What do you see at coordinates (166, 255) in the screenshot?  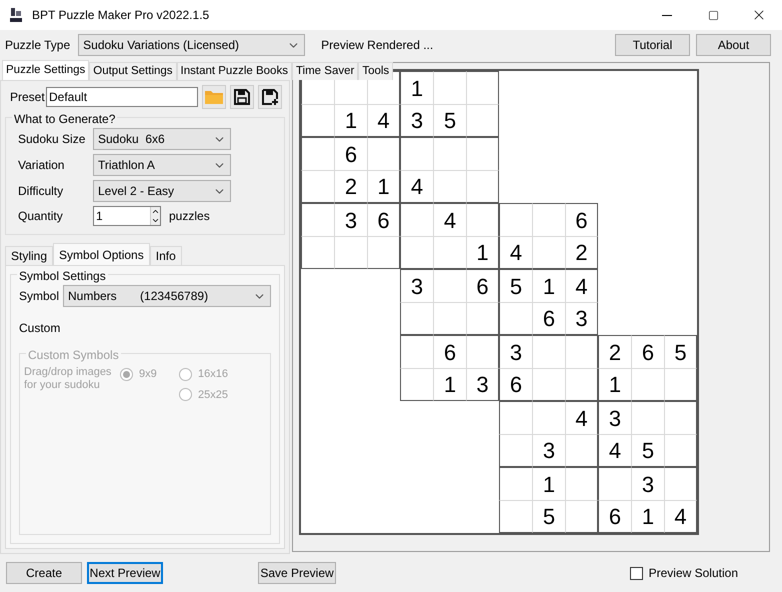 I see `tab: Info` at bounding box center [166, 255].